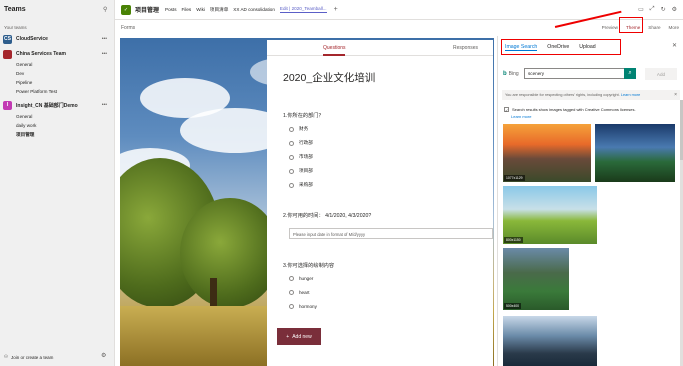 Image resolution: width=683 pixels, height=366 pixels. What do you see at coordinates (657, 9) in the screenshot?
I see `header-actions: ▭ ⤢ ↻ ⚙` at bounding box center [657, 9].